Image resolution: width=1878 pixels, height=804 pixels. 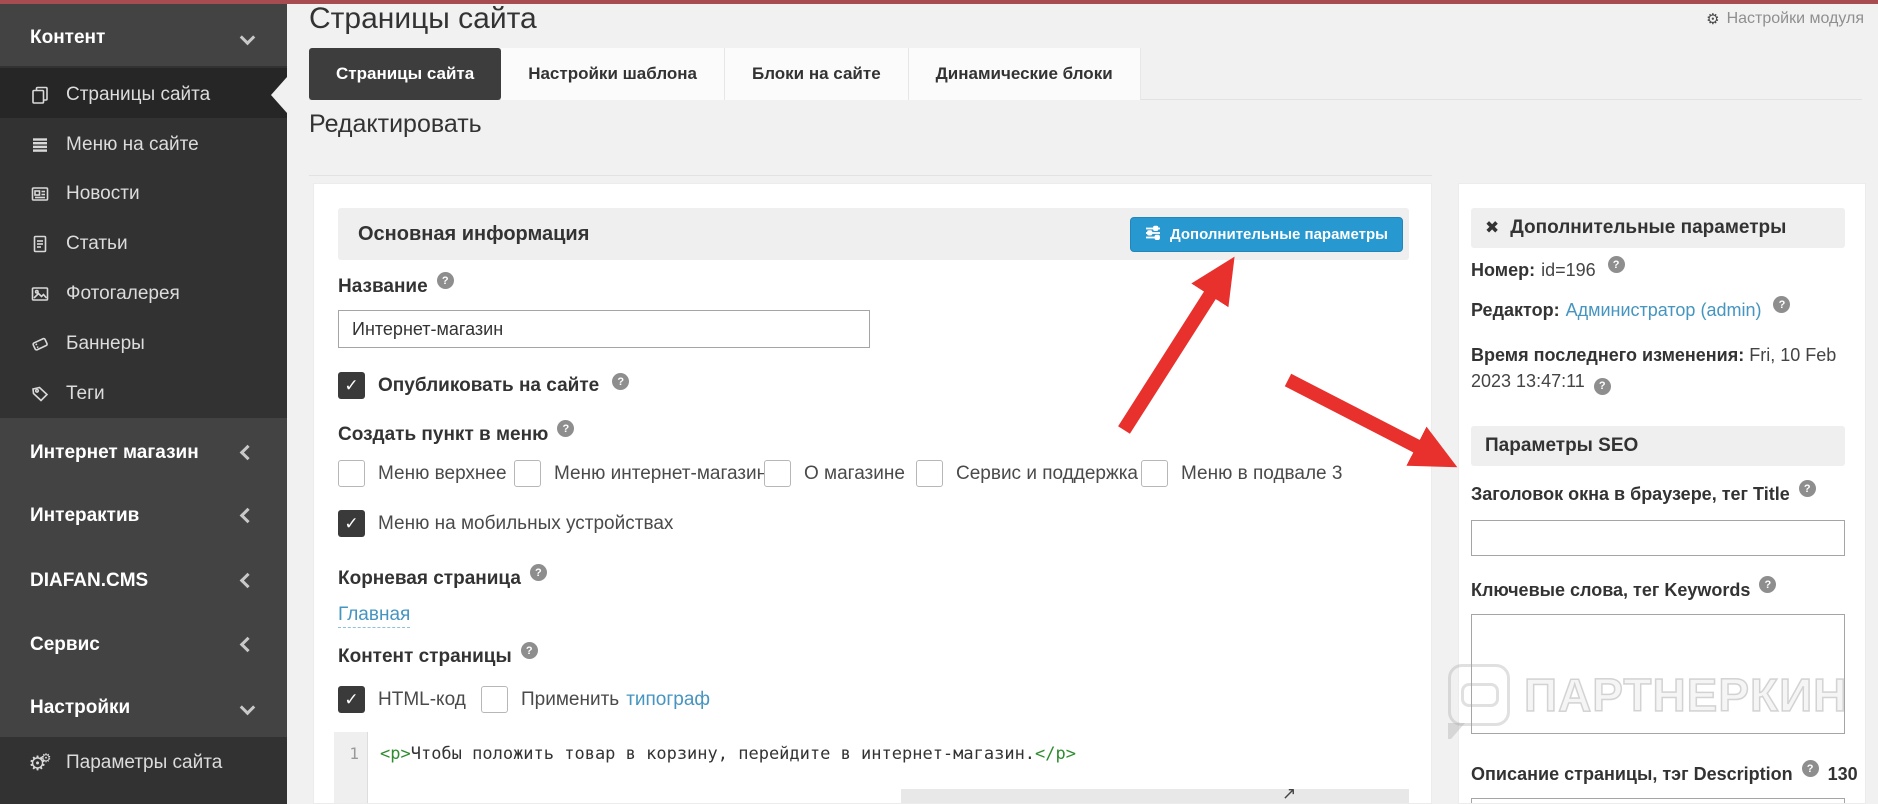 What do you see at coordinates (132, 144) in the screenshot?
I see `sidebar-item-label: Меню на сайте` at bounding box center [132, 144].